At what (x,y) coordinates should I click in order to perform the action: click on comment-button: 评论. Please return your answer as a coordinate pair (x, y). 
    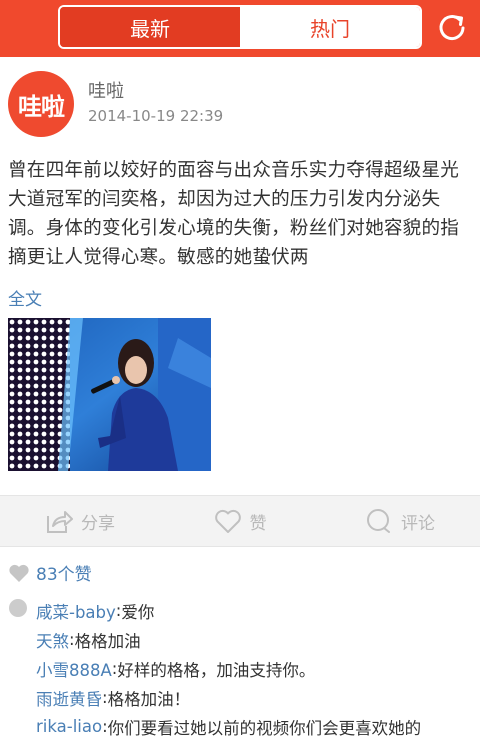
    Looking at the image, I should click on (400, 521).